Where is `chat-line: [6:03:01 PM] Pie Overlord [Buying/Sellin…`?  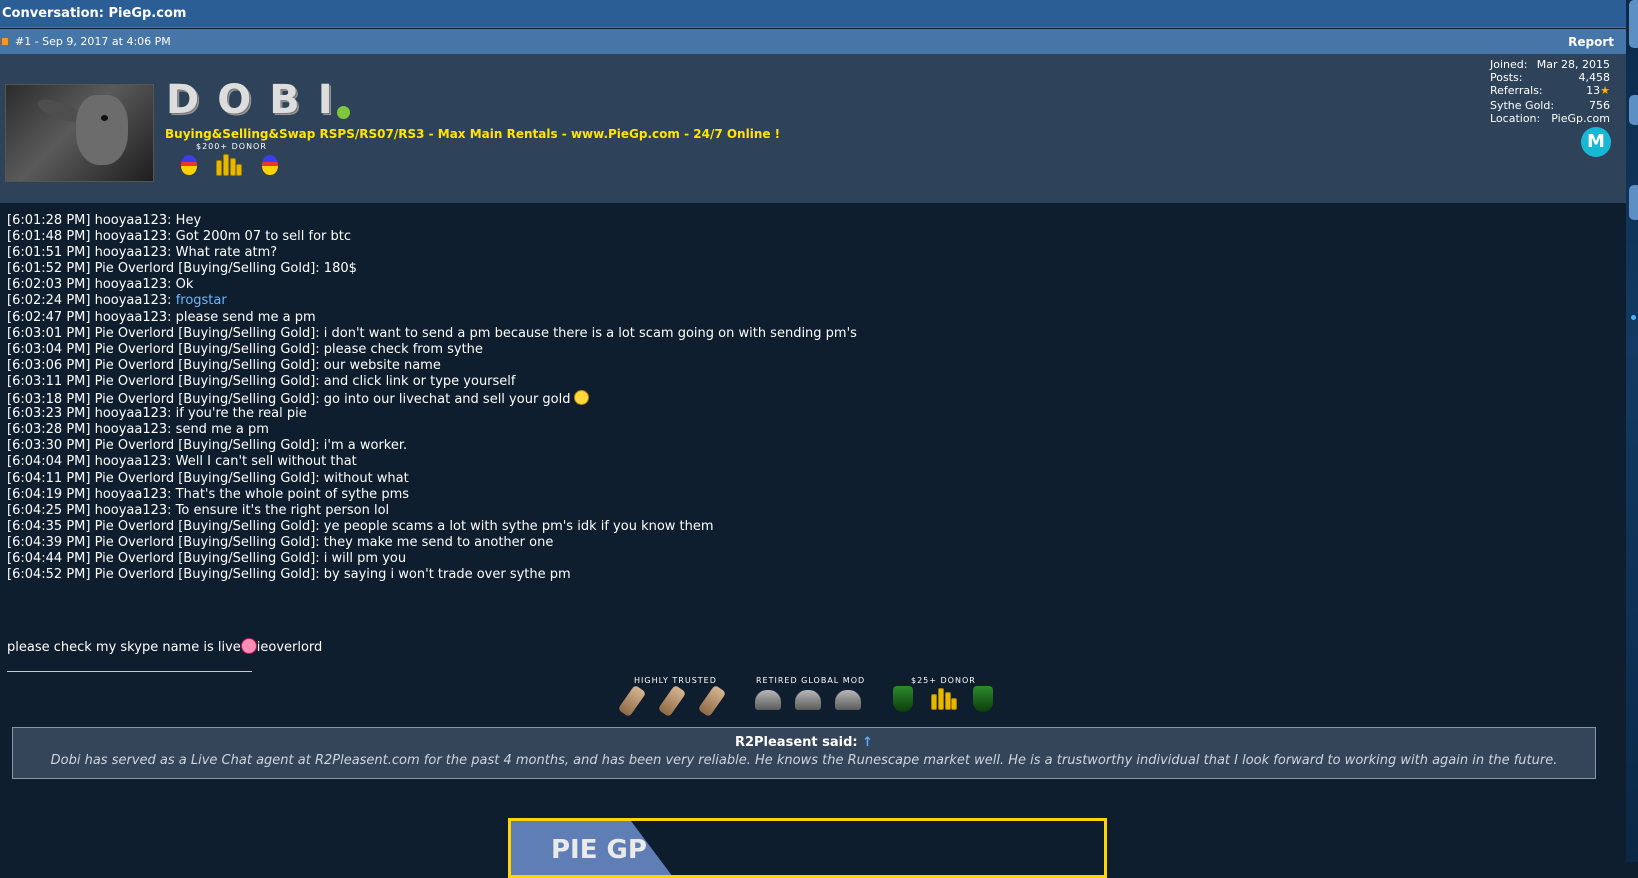 chat-line: [6:03:01 PM] Pie Overlord [Buying/Sellin… is located at coordinates (432, 333).